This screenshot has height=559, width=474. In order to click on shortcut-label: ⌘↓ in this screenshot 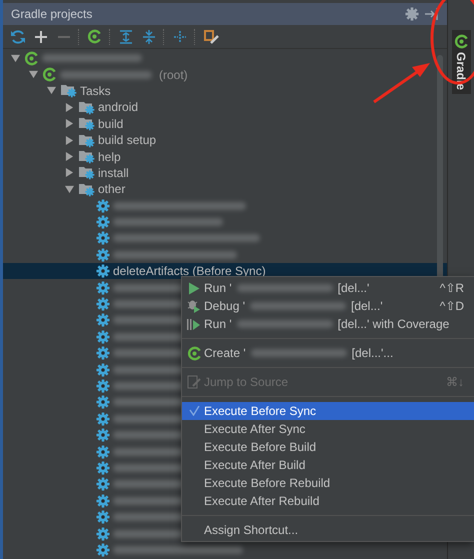, I will do `click(455, 382)`.